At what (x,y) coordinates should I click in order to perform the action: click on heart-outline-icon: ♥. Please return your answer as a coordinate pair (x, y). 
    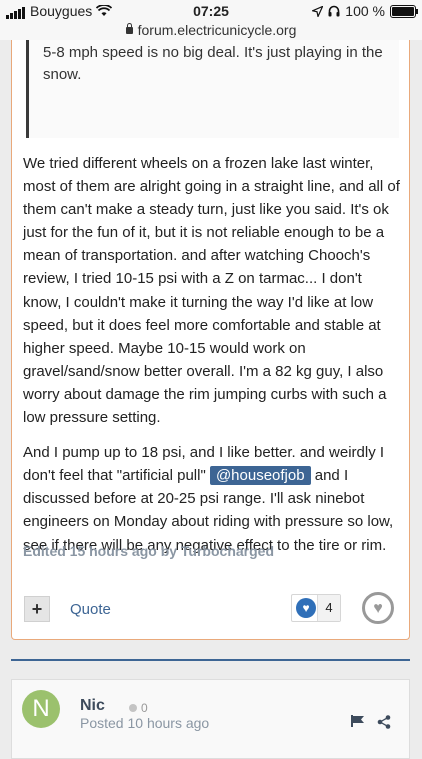
    Looking at the image, I should click on (378, 608).